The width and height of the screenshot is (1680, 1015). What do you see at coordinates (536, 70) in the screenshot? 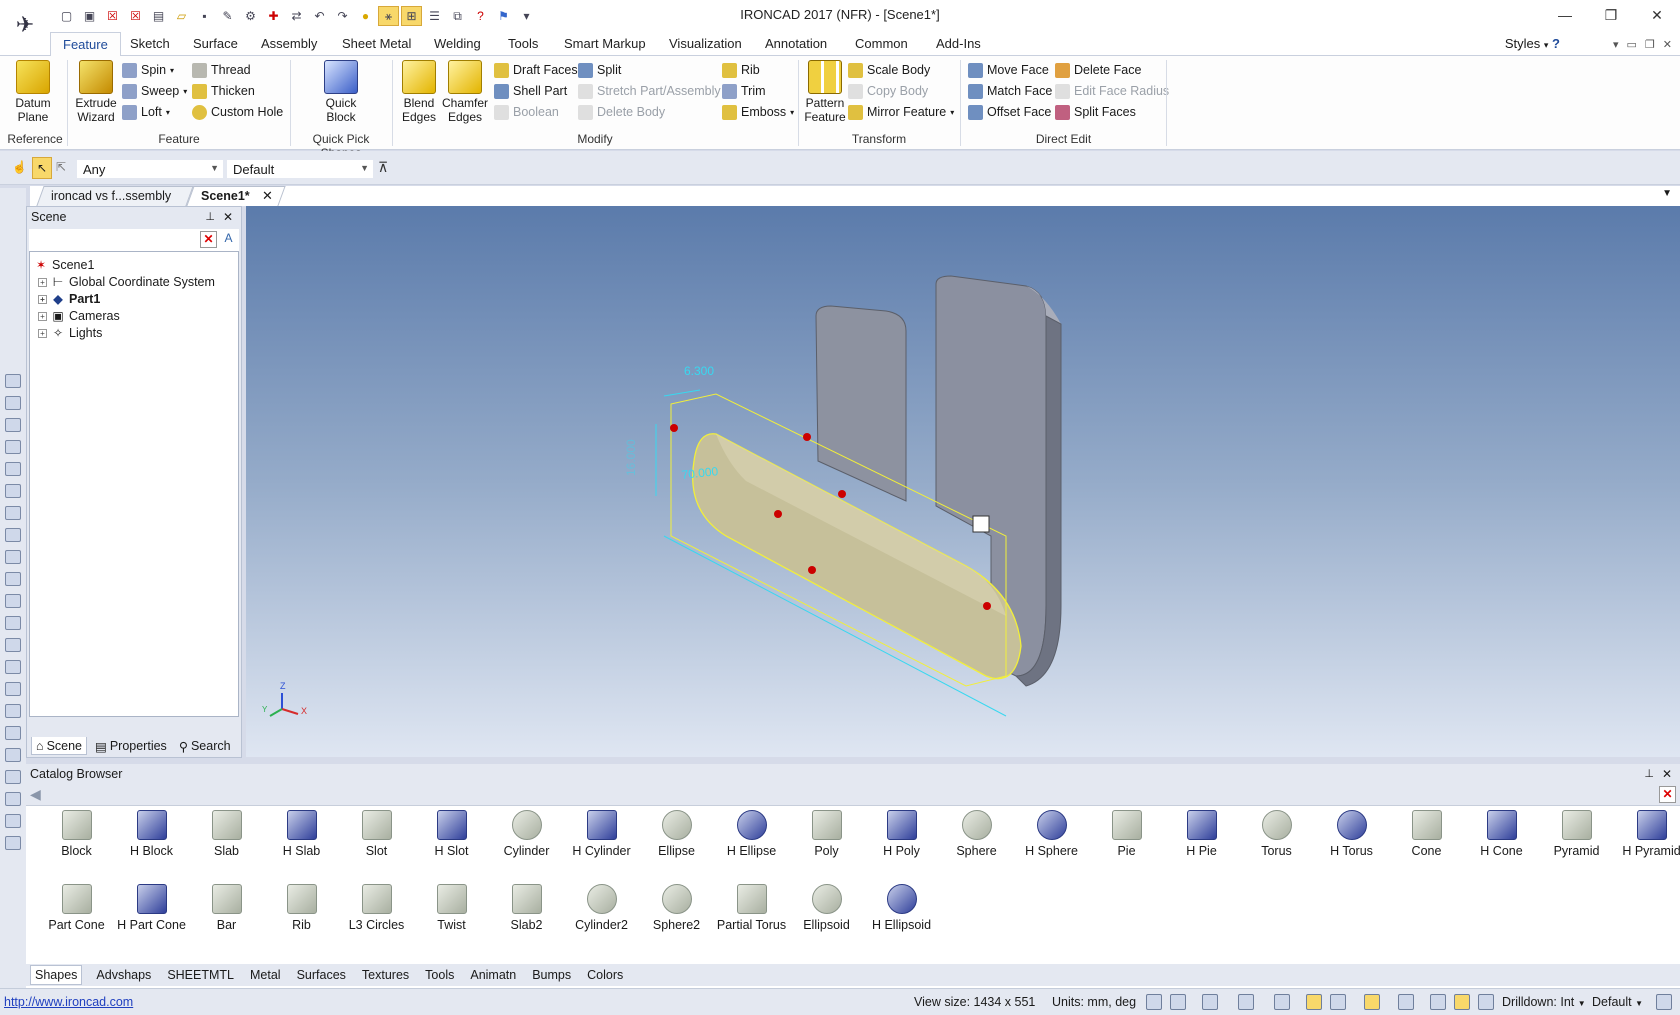
I see `draft-faces-button: Draft Faces` at bounding box center [536, 70].